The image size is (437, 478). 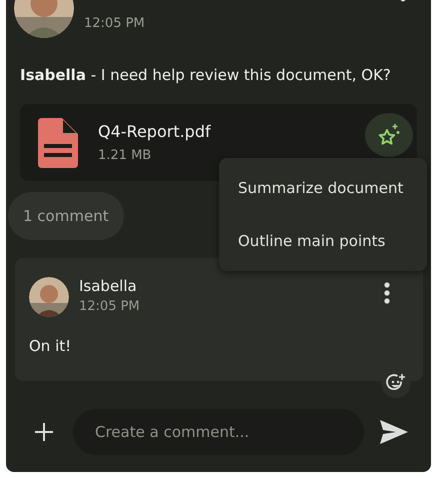 What do you see at coordinates (155, 131) in the screenshot?
I see `file-name: Q4-Report.pdf` at bounding box center [155, 131].